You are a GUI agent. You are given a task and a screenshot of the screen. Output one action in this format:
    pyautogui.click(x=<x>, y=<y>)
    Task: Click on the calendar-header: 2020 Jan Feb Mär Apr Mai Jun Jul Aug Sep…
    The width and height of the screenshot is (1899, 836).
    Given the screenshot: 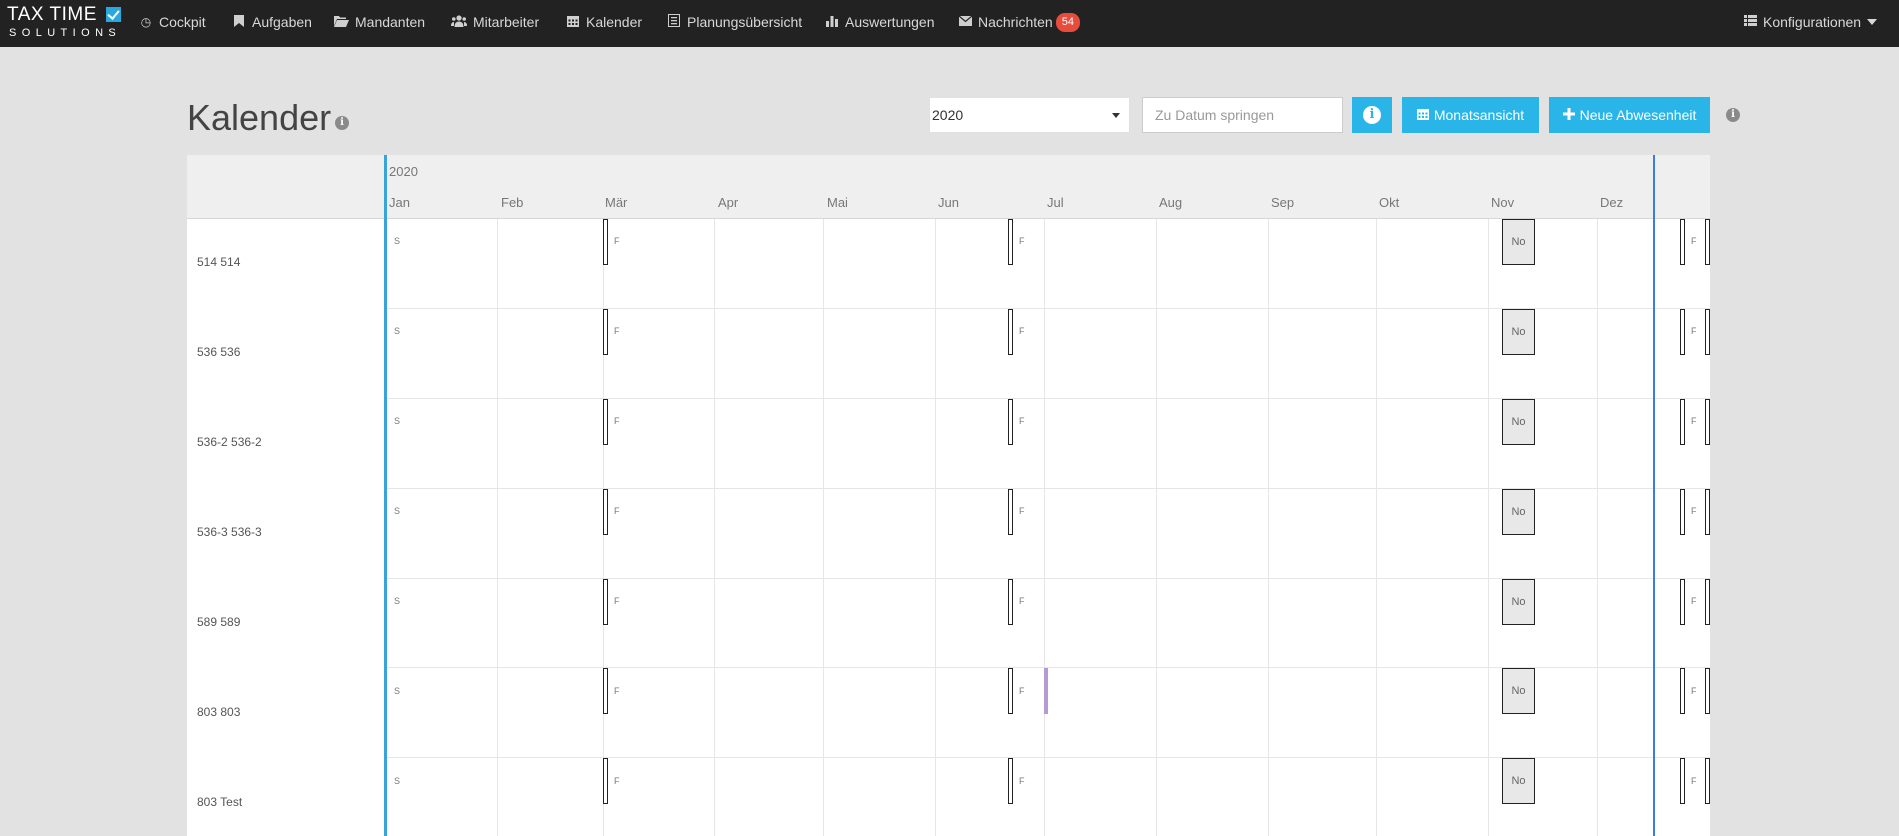 What is the action you would take?
    pyautogui.click(x=948, y=187)
    